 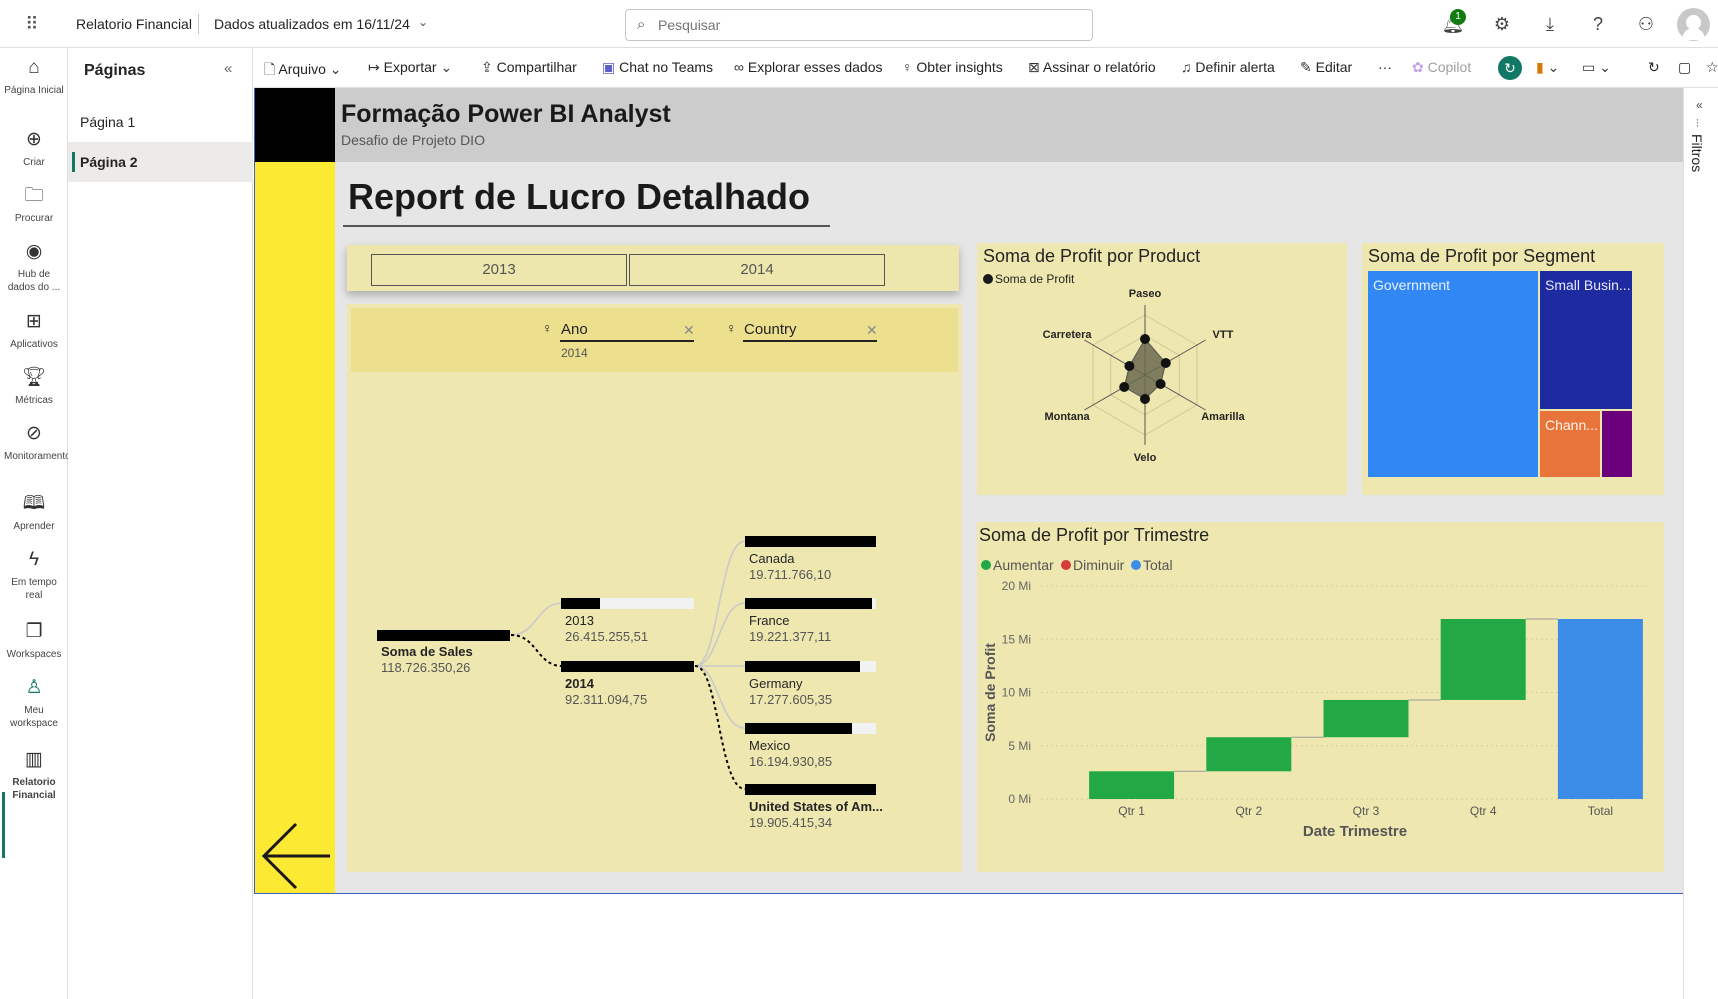 I want to click on app-name: Relatorio Financial, so click(x=134, y=24).